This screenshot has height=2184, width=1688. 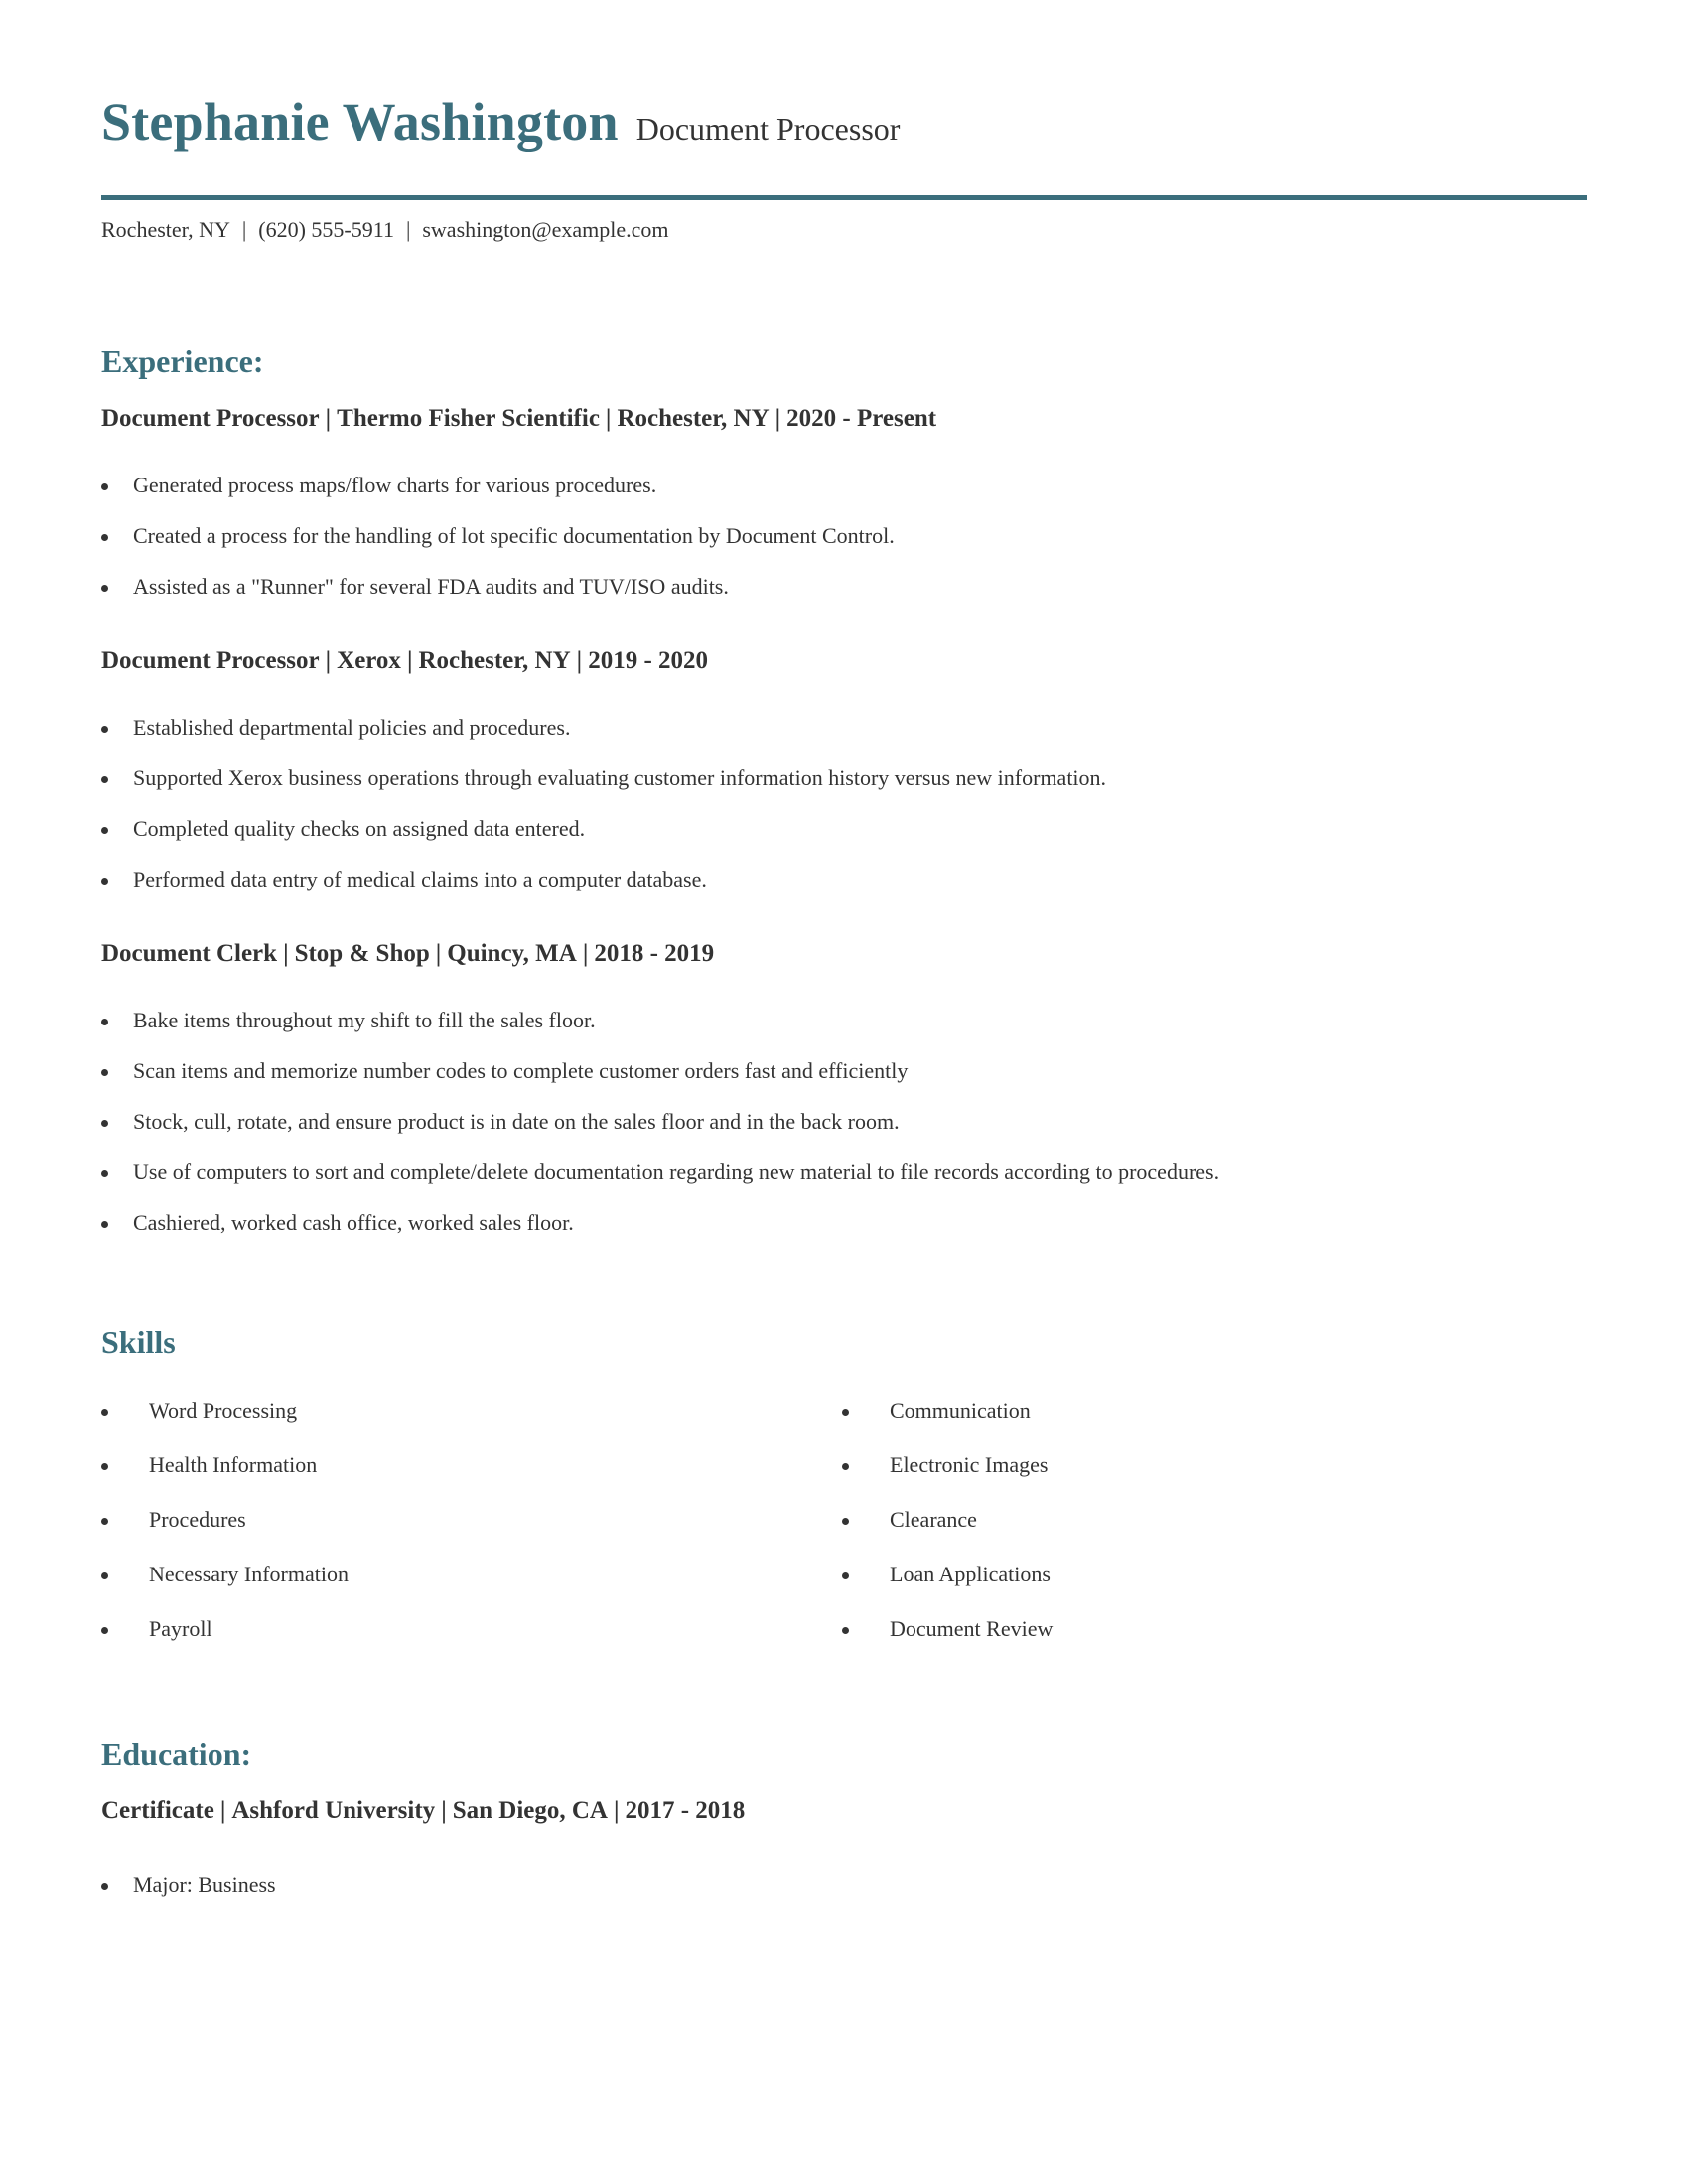 I want to click on education-location: San Diego, CA, so click(x=530, y=1810).